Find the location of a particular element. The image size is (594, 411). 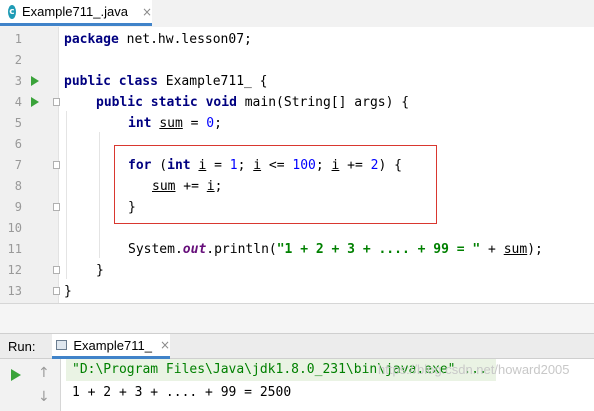

editor-tab-label: Example711_.java is located at coordinates (74, 11).